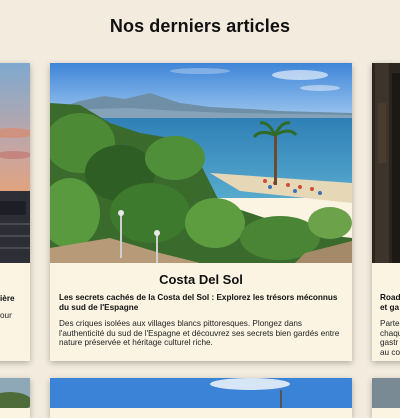 The width and height of the screenshot is (400, 418). What do you see at coordinates (7, 298) in the screenshot?
I see `article-subtitle-left: ière` at bounding box center [7, 298].